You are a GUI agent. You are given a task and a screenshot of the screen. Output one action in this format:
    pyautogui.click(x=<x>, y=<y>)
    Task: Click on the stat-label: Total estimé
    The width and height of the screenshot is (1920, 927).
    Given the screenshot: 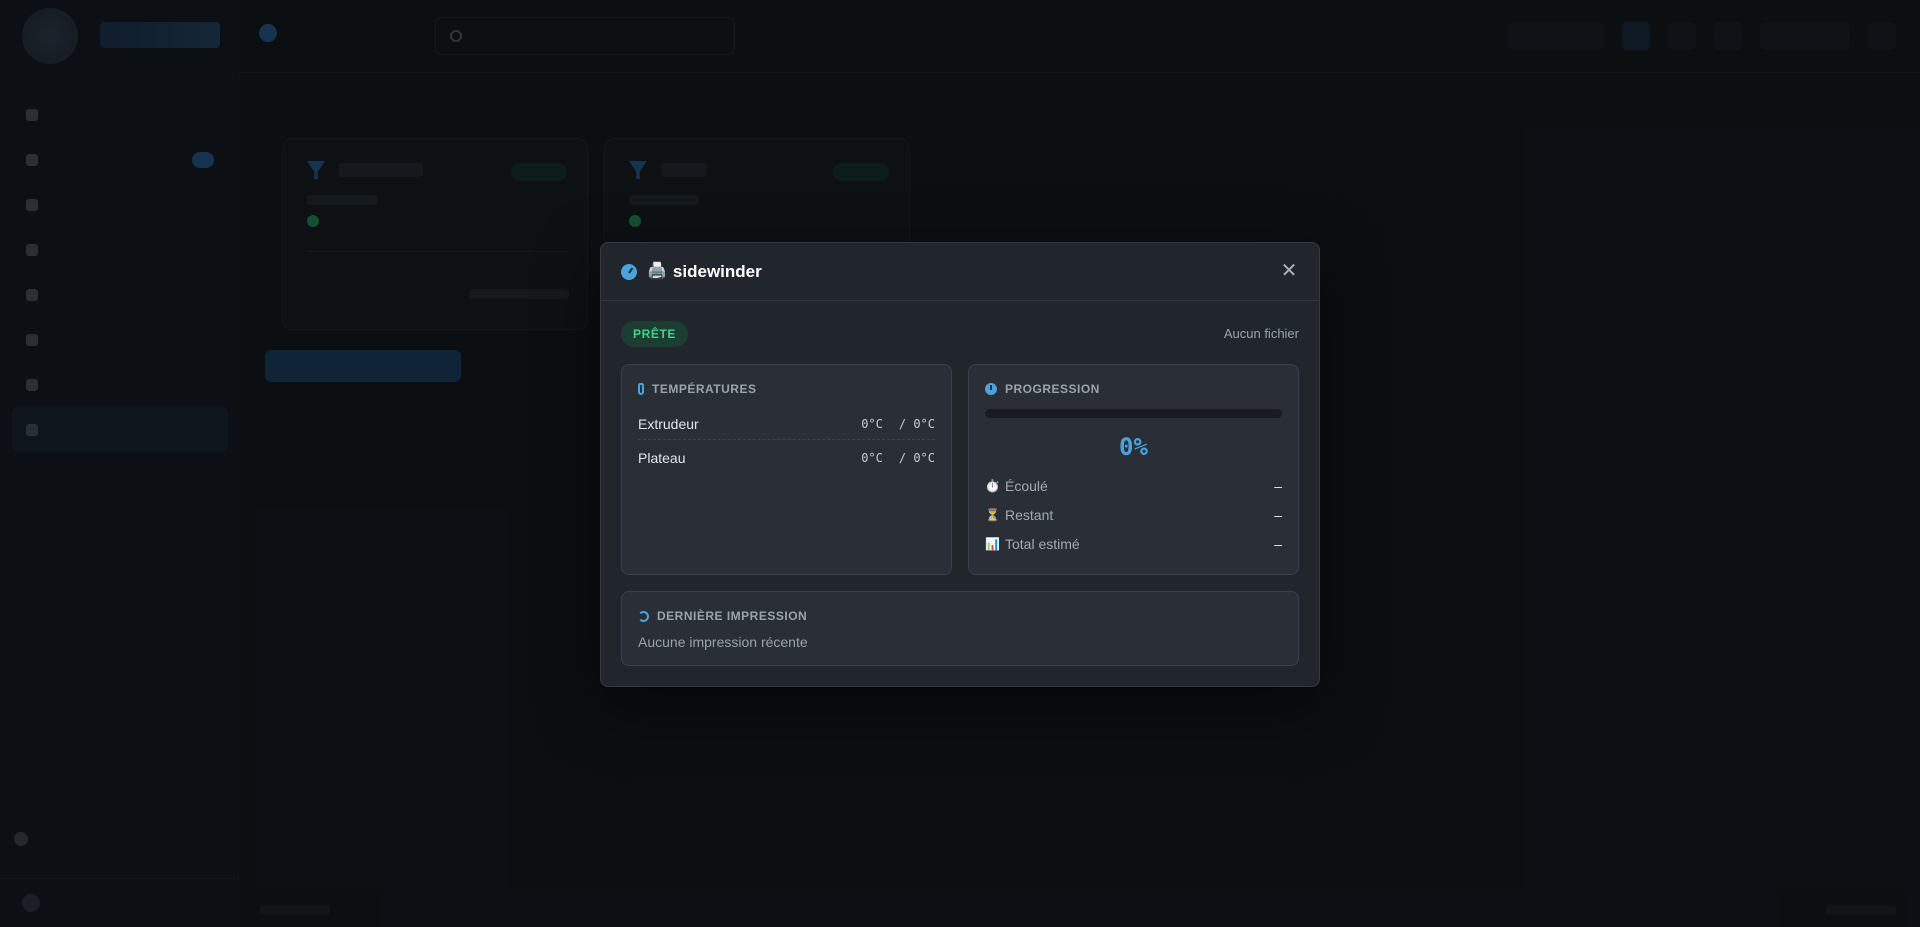 What is the action you would take?
    pyautogui.click(x=1042, y=544)
    